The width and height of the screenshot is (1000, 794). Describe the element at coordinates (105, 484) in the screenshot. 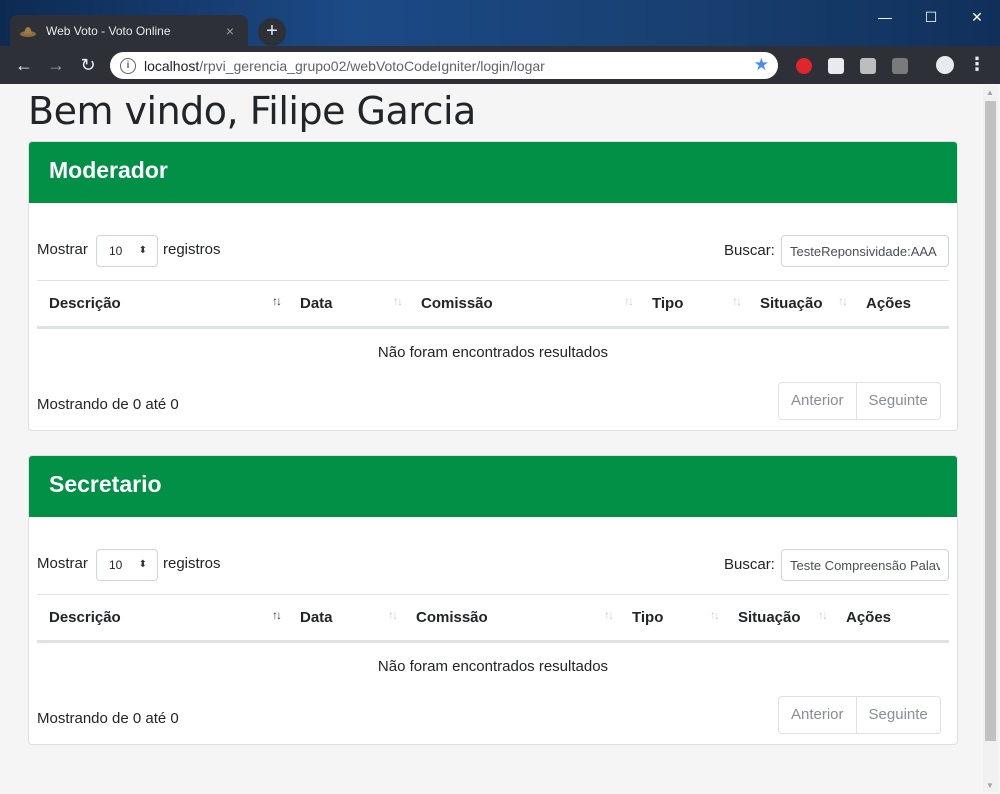

I see `panel-title: Secretario` at that location.